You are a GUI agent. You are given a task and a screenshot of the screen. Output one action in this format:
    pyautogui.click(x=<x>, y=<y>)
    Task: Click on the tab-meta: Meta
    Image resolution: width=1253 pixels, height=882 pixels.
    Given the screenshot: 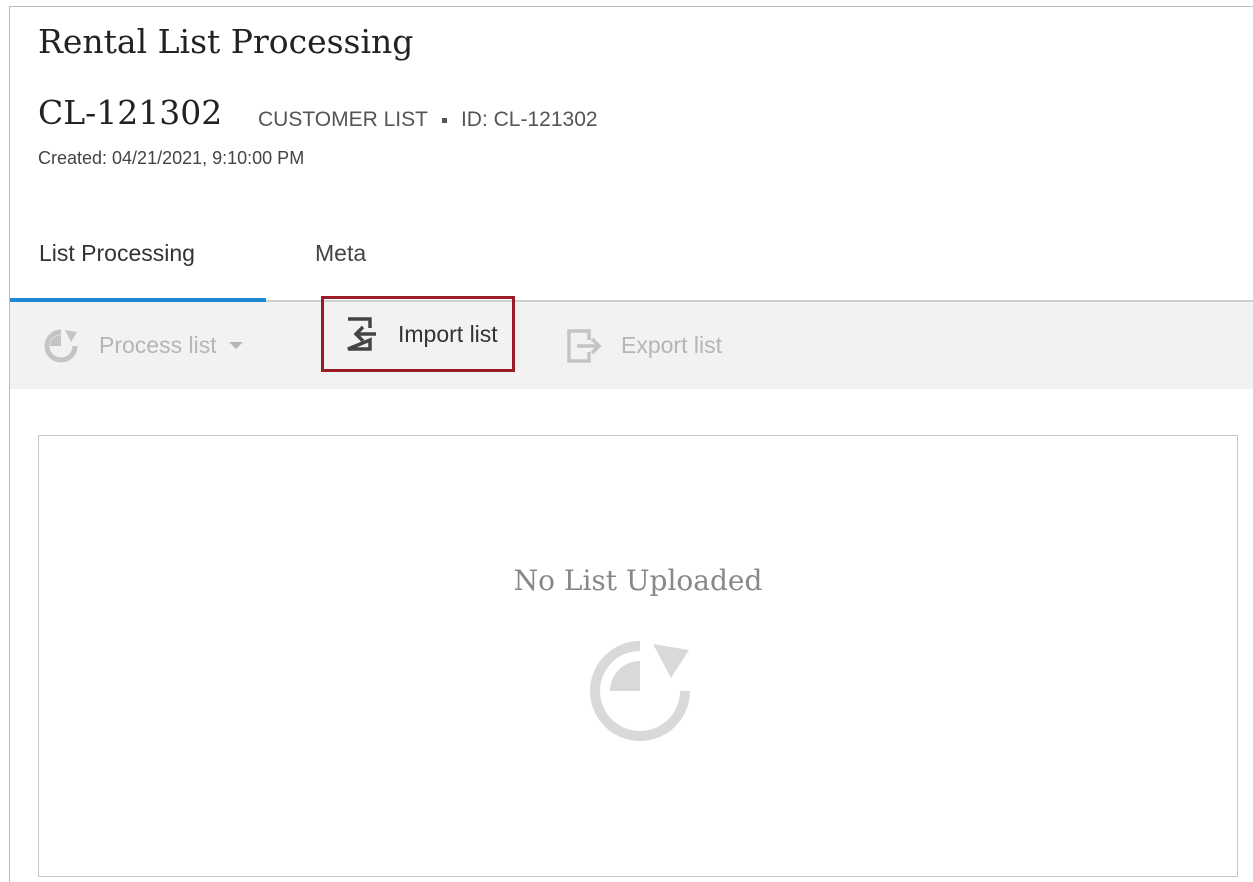 What is the action you would take?
    pyautogui.click(x=340, y=253)
    